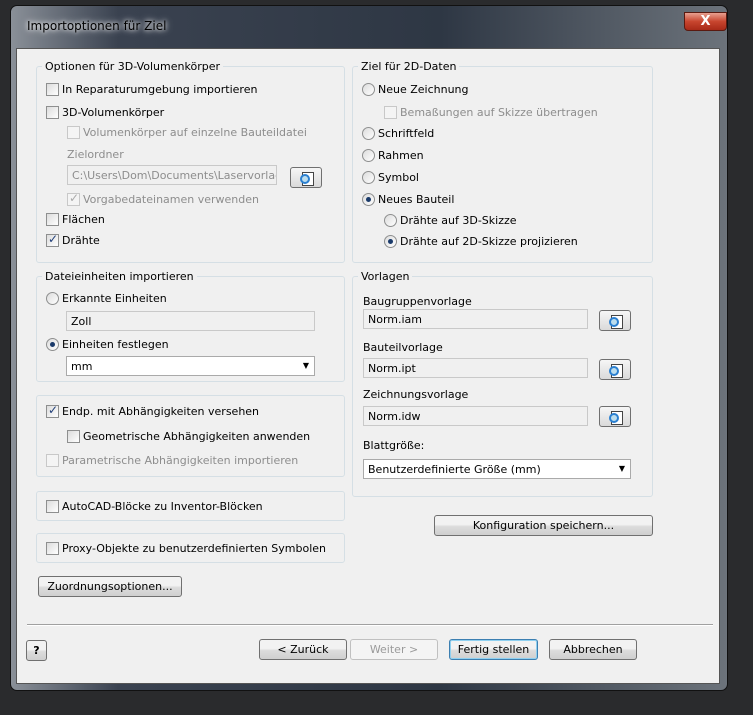 This screenshot has width=753, height=715. Describe the element at coordinates (401, 155) in the screenshot. I see `border-label: Rahmen` at that location.